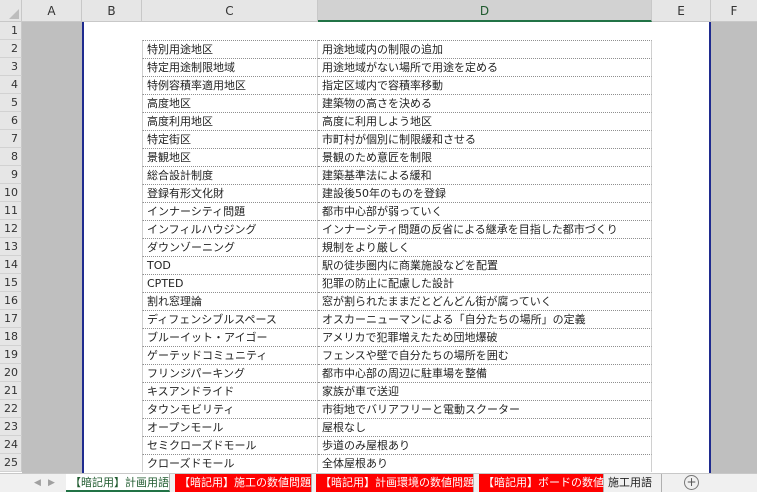  I want to click on term-cell: TOD, so click(230, 265).